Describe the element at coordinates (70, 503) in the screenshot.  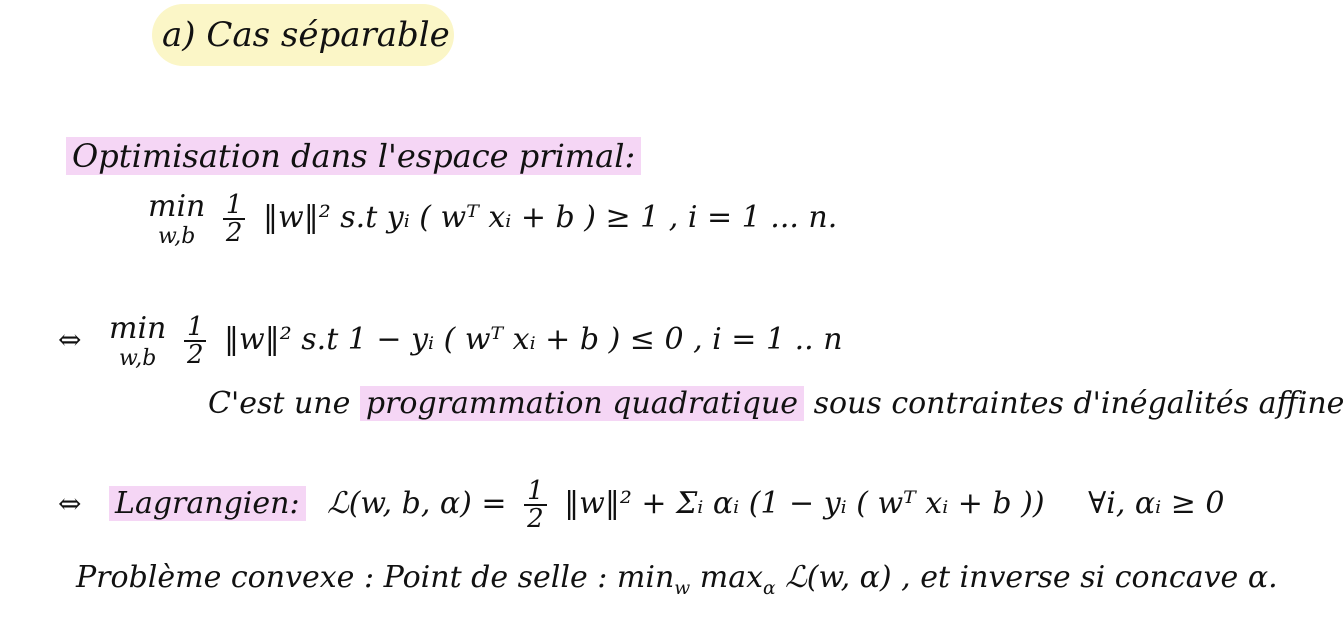
I see `equivalence-arrow-2: ⇔` at that location.